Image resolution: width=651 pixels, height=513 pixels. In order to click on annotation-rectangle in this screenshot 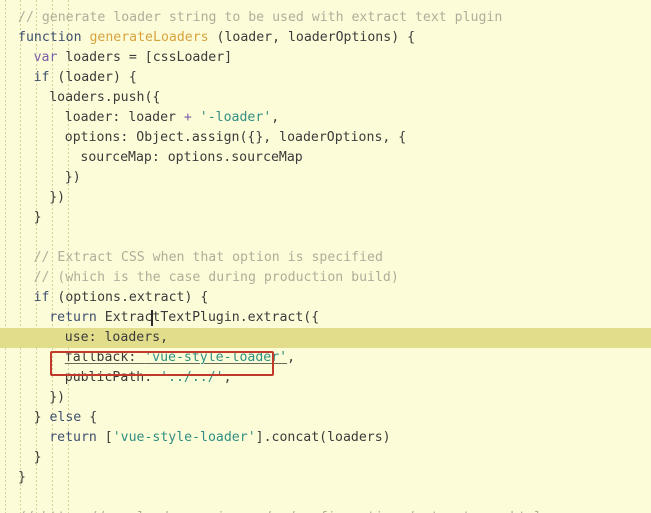, I will do `click(161, 363)`.